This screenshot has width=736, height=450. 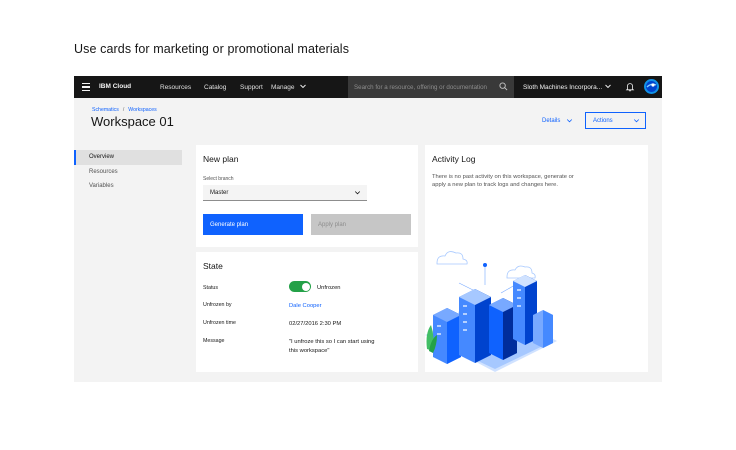 What do you see at coordinates (503, 86) in the screenshot?
I see `search-icon` at bounding box center [503, 86].